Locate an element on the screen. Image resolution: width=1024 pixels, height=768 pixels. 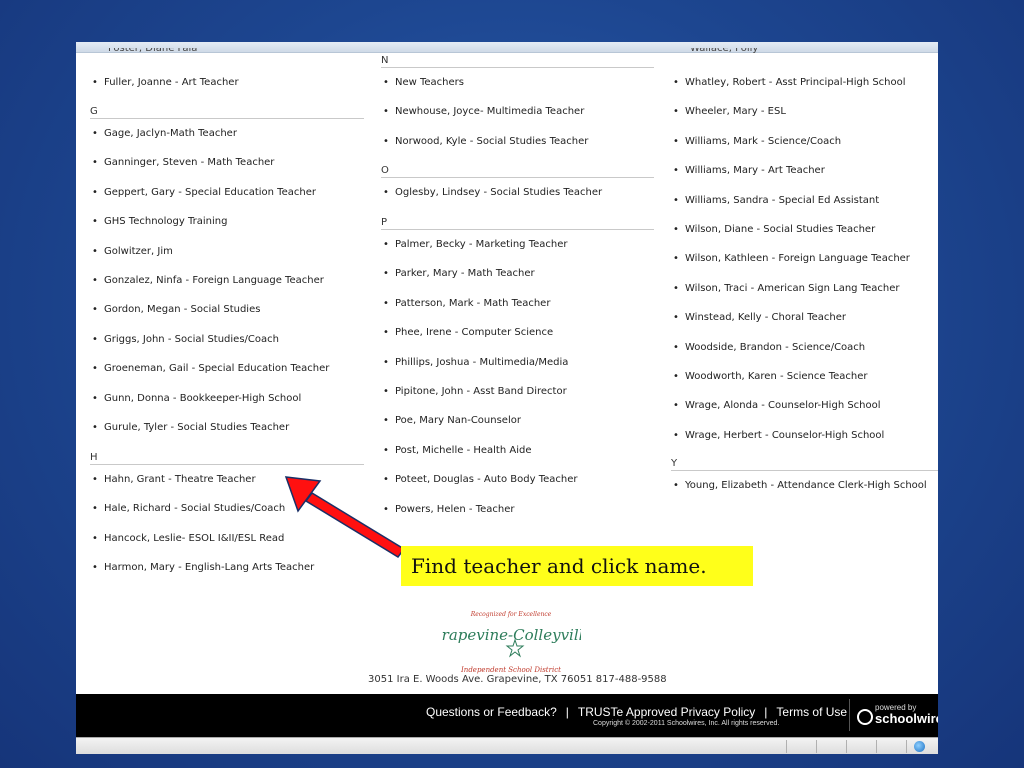
staff-link-ganninger-steven-math-teacher: • Ganninger, Steven - Math Teacher is located at coordinates (183, 162).